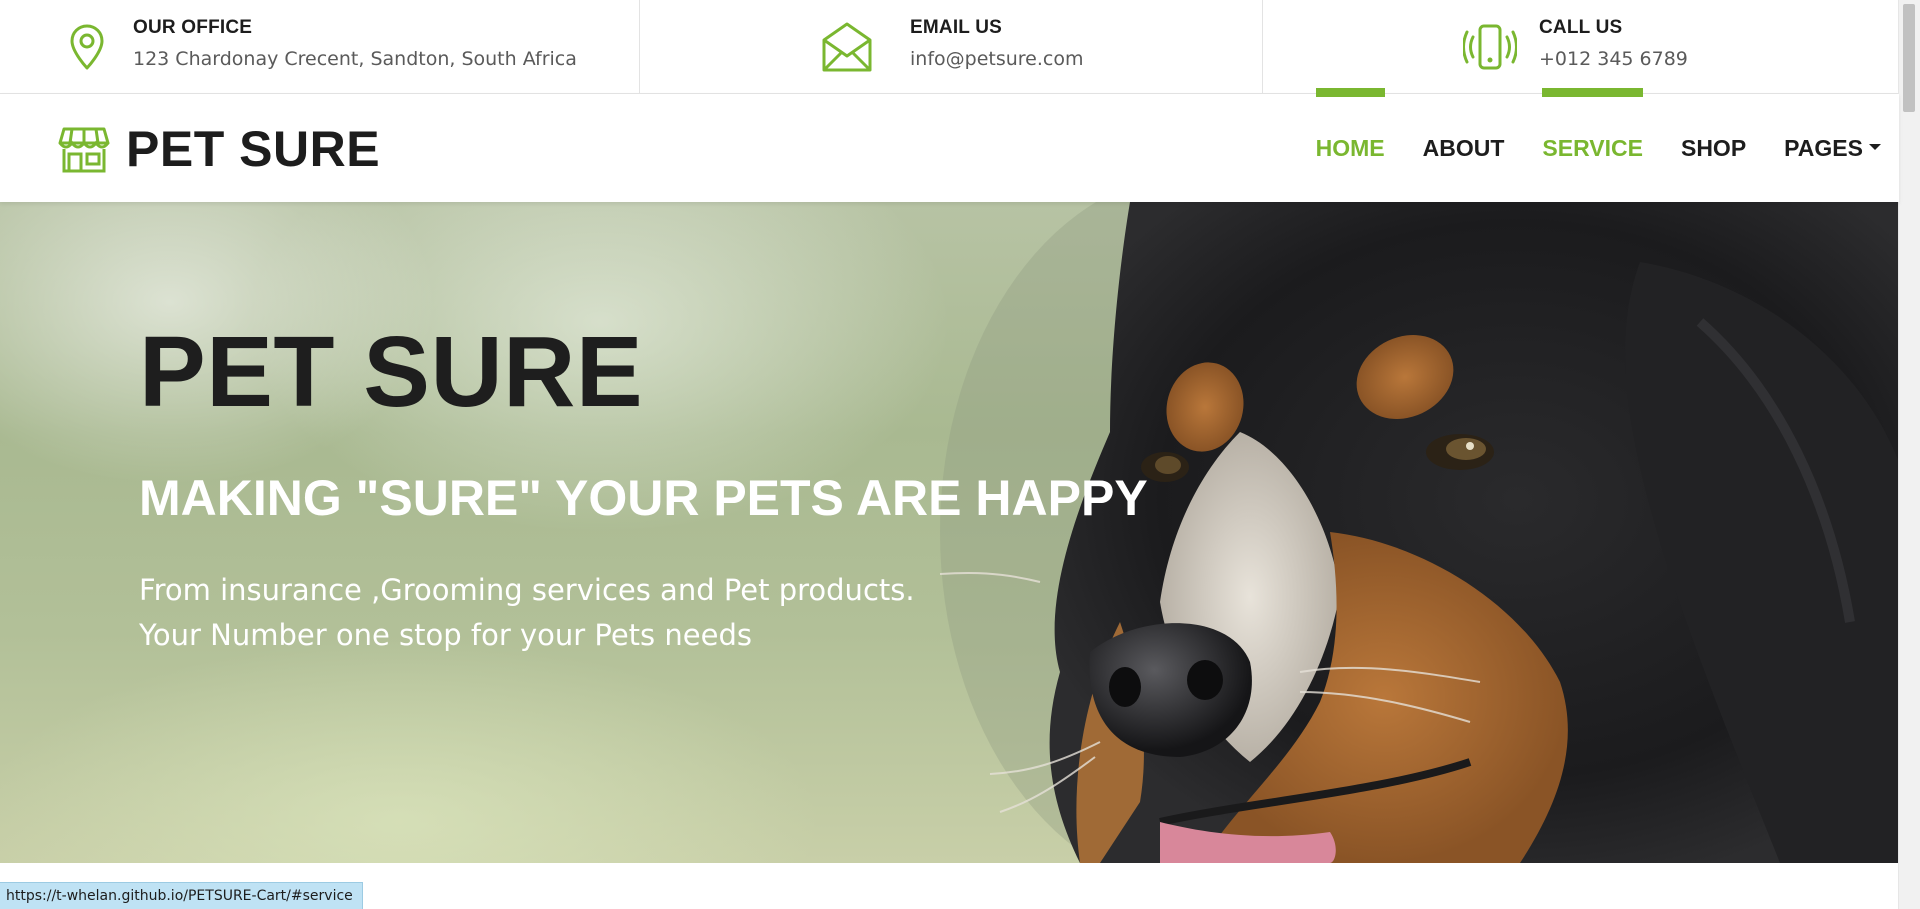 This screenshot has width=1920, height=909. I want to click on nav-menu: HOME ABOUT SERVICE SHOP PAGES, so click(1598, 145).